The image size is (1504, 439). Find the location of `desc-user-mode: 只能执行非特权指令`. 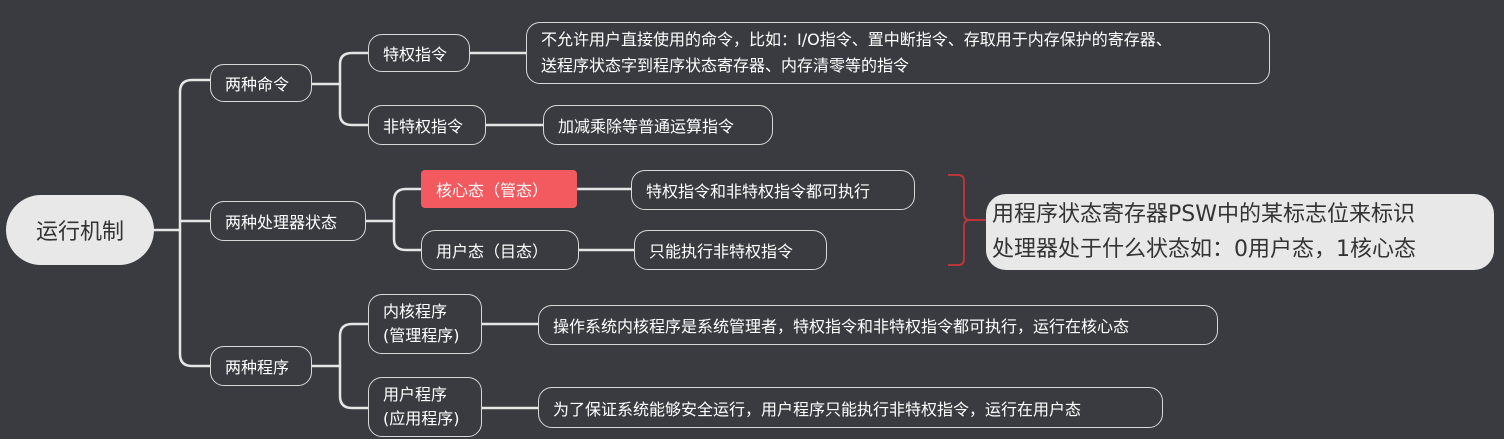

desc-user-mode: 只能执行非特权指令 is located at coordinates (730, 250).